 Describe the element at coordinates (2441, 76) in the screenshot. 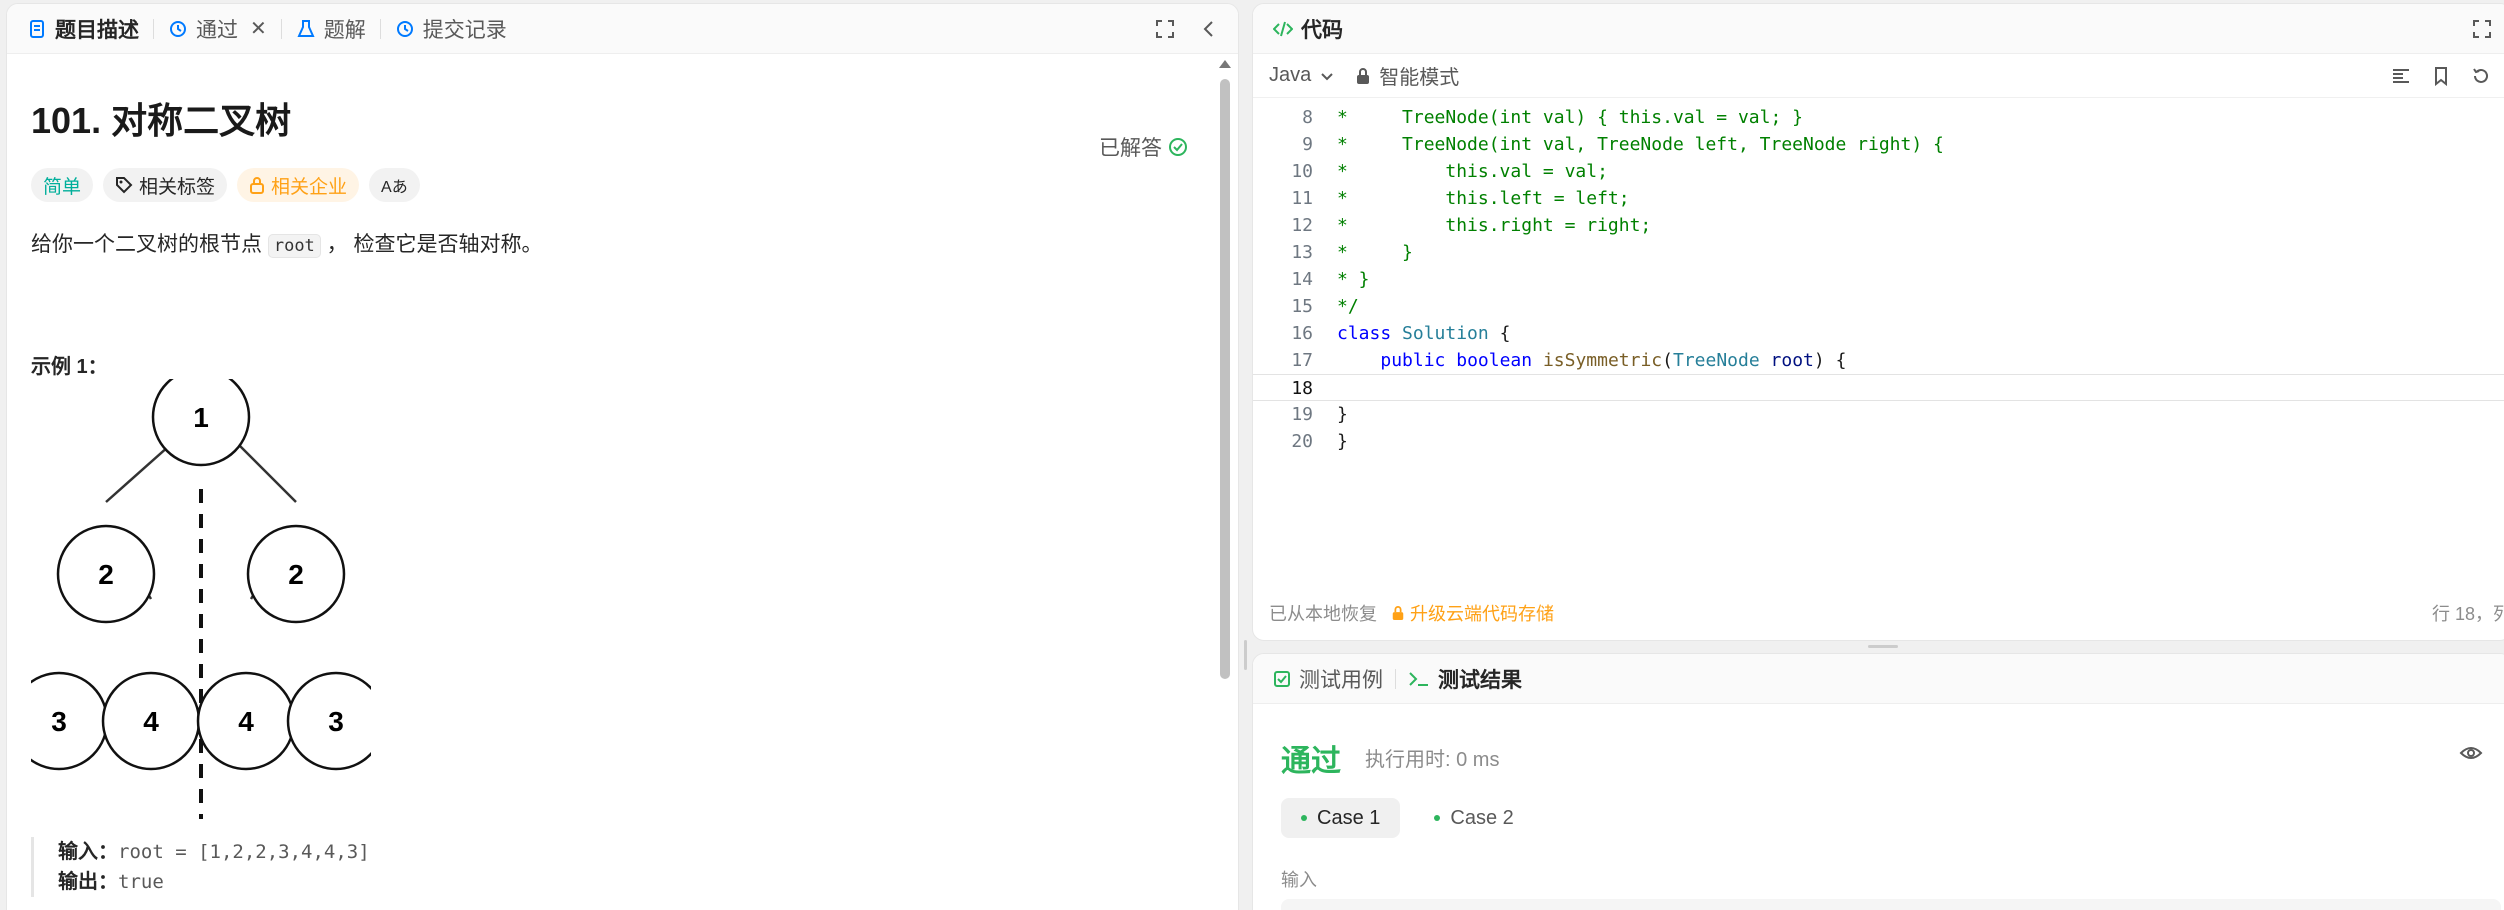

I see `bookmark-icon` at that location.